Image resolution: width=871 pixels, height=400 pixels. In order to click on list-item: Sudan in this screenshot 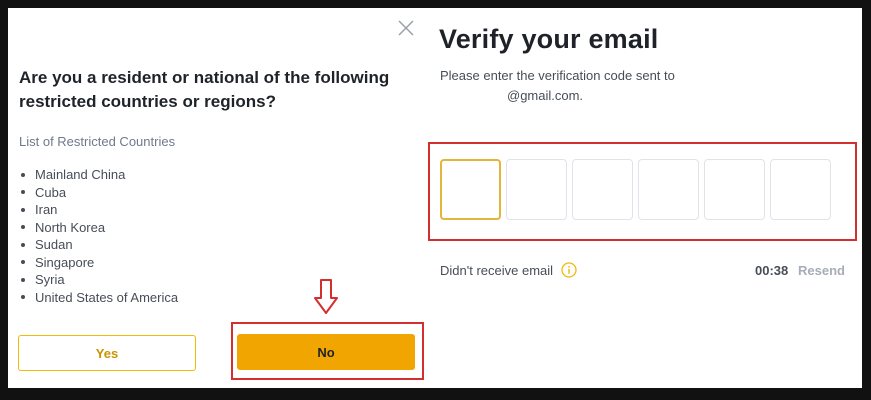, I will do `click(98, 245)`.